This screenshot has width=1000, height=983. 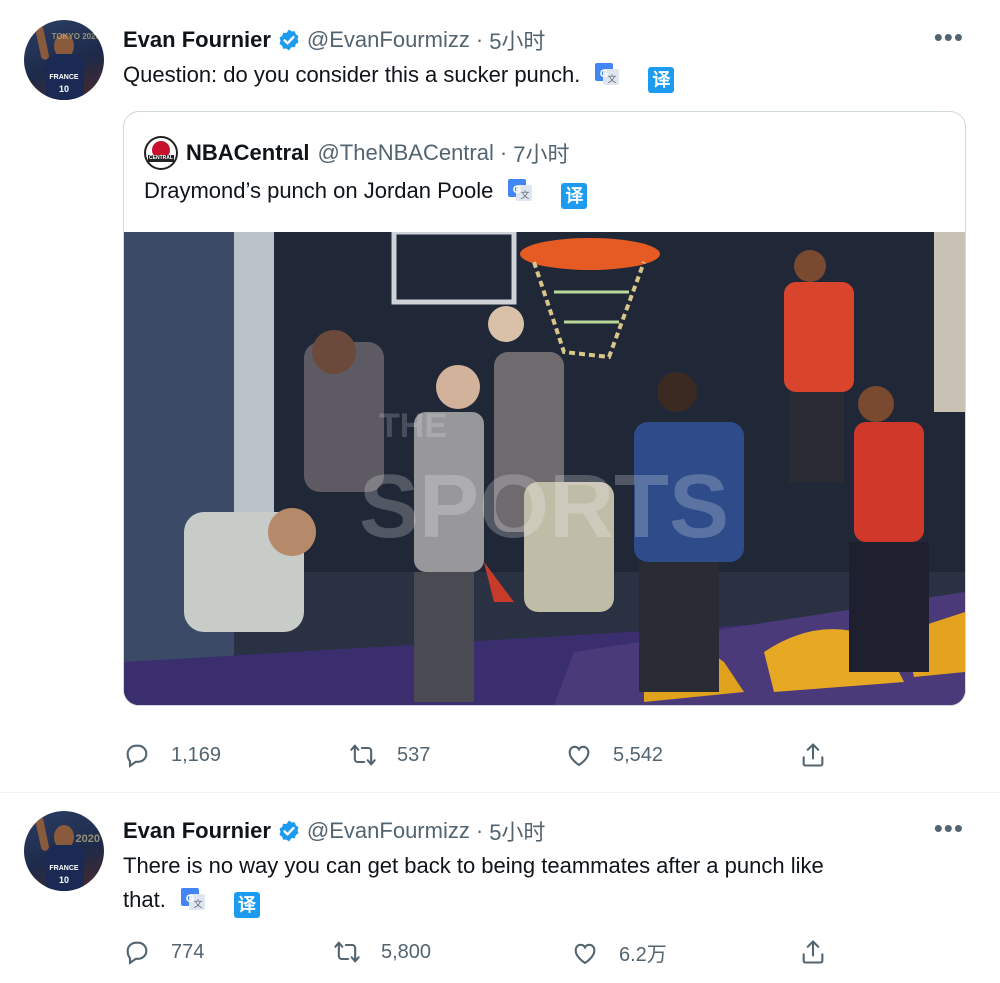 What do you see at coordinates (406, 951) in the screenshot?
I see `retweet-count: 5,800` at bounding box center [406, 951].